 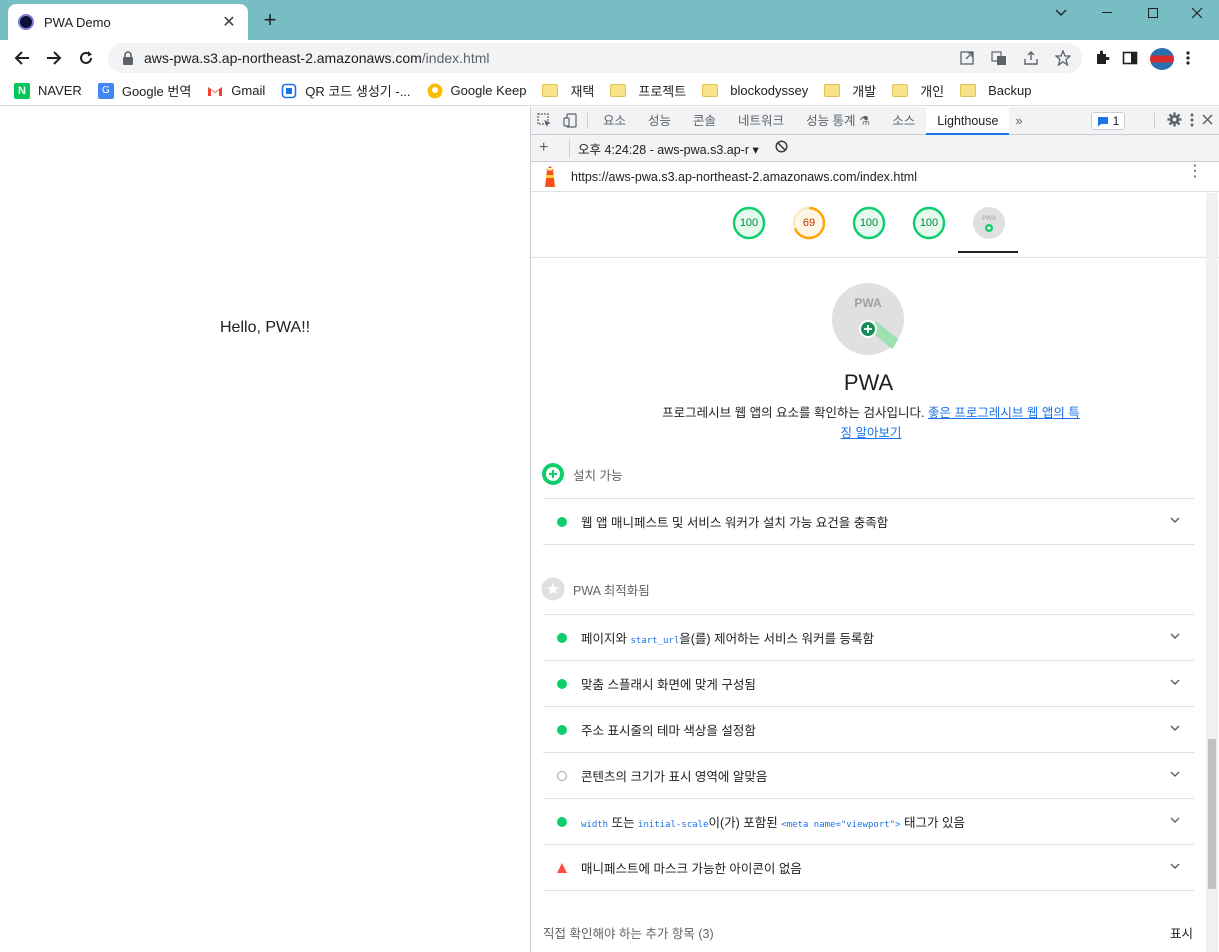 What do you see at coordinates (1212, 572) in the screenshot?
I see `scrollbar` at bounding box center [1212, 572].